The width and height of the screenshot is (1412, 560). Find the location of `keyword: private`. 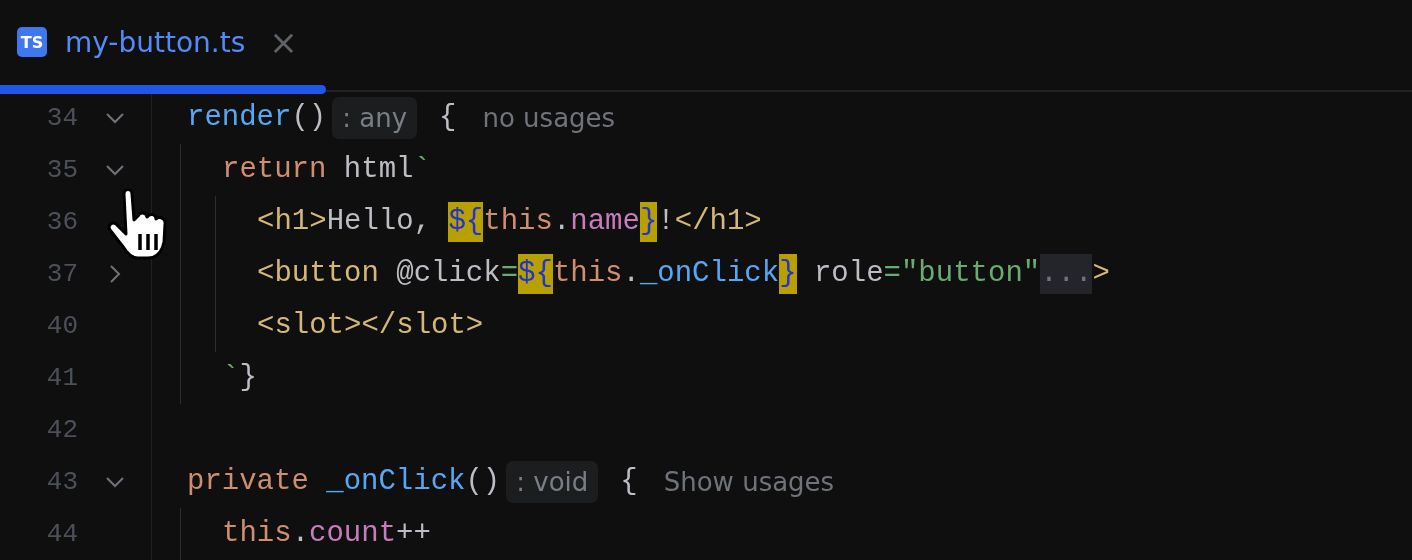

keyword: private is located at coordinates (248, 482).